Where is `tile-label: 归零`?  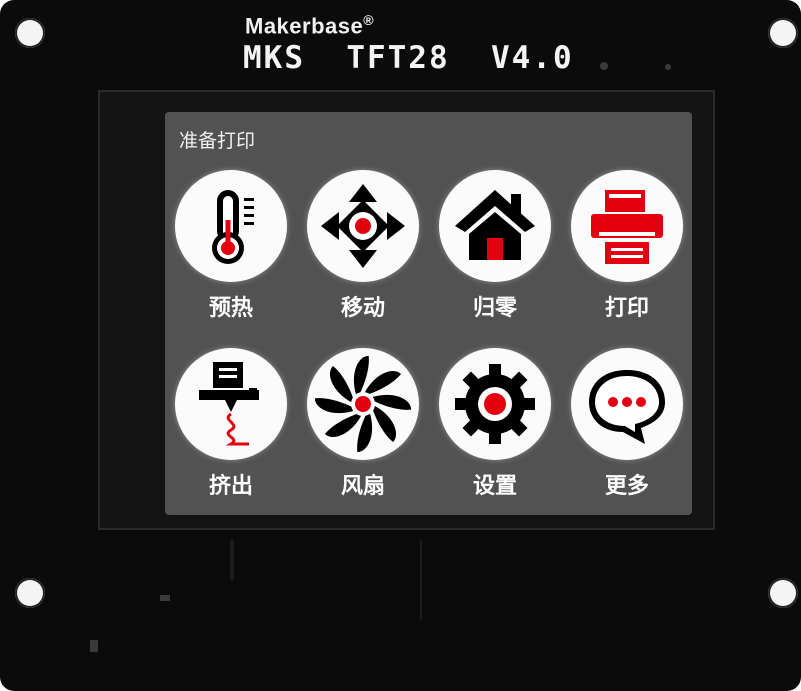
tile-label: 归零 is located at coordinates (494, 308).